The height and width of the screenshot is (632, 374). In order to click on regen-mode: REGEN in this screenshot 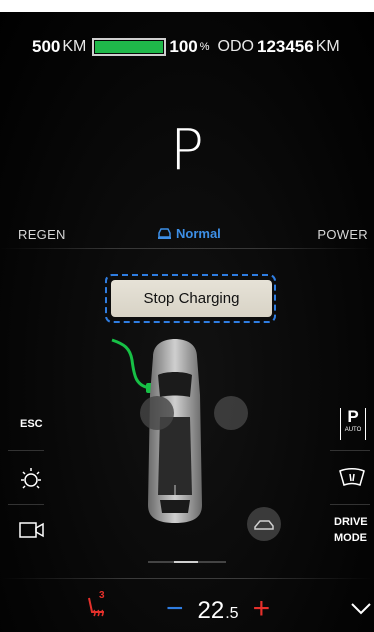, I will do `click(42, 234)`.